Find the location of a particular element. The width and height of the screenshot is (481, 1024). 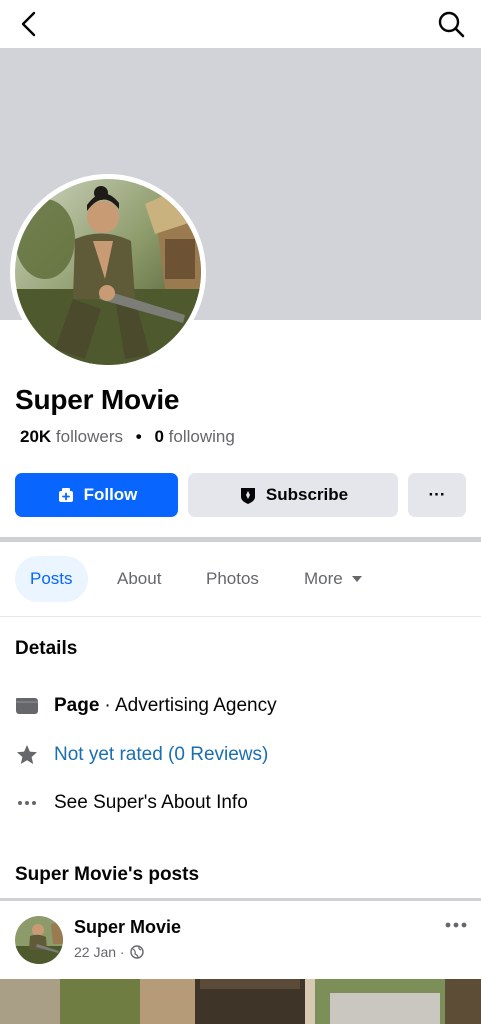

page-category: · Advertising Agency is located at coordinates (190, 705).